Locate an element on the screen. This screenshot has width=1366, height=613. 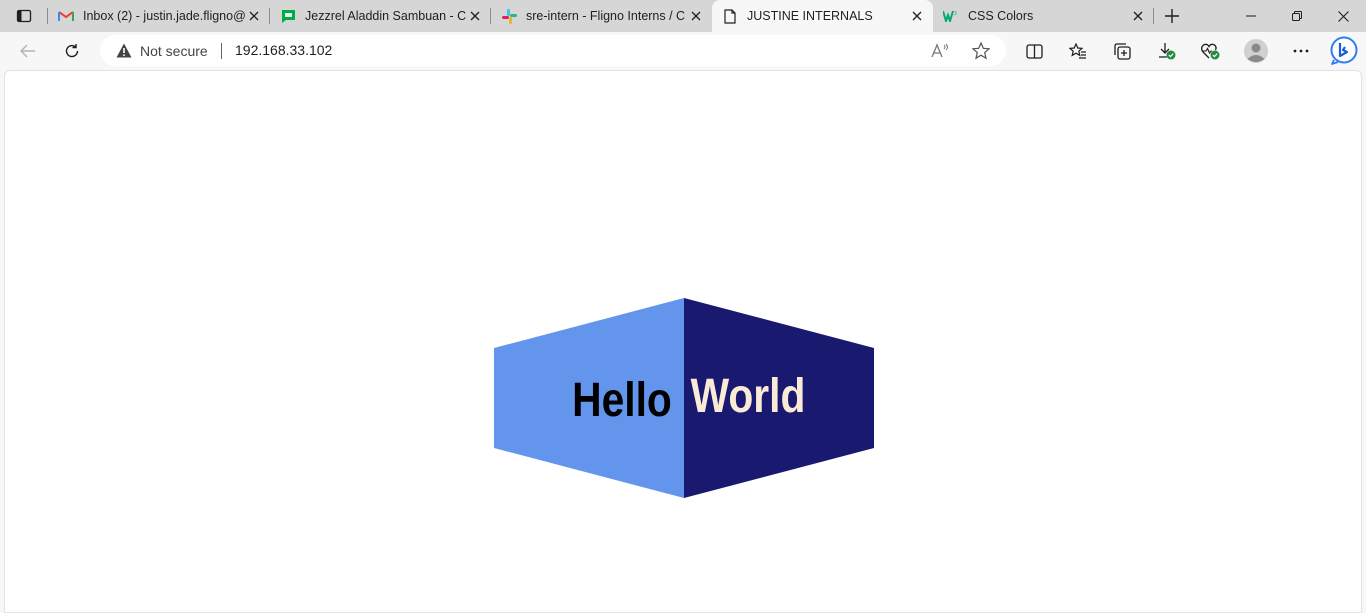
restore-button is located at coordinates (1297, 16).